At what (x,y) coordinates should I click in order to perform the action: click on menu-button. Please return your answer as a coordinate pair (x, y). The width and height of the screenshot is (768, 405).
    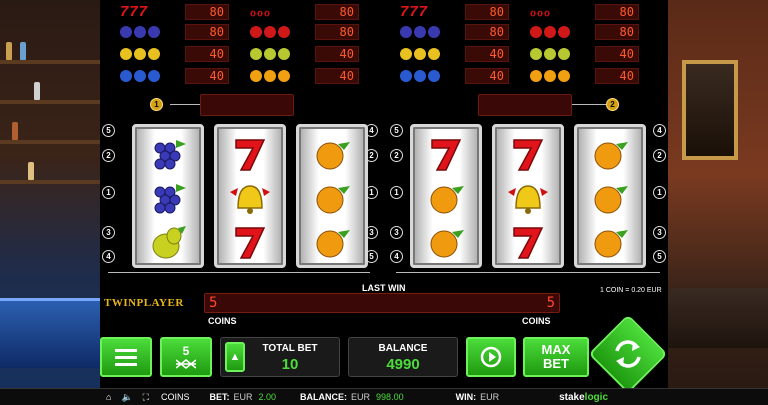
    Looking at the image, I should click on (126, 357).